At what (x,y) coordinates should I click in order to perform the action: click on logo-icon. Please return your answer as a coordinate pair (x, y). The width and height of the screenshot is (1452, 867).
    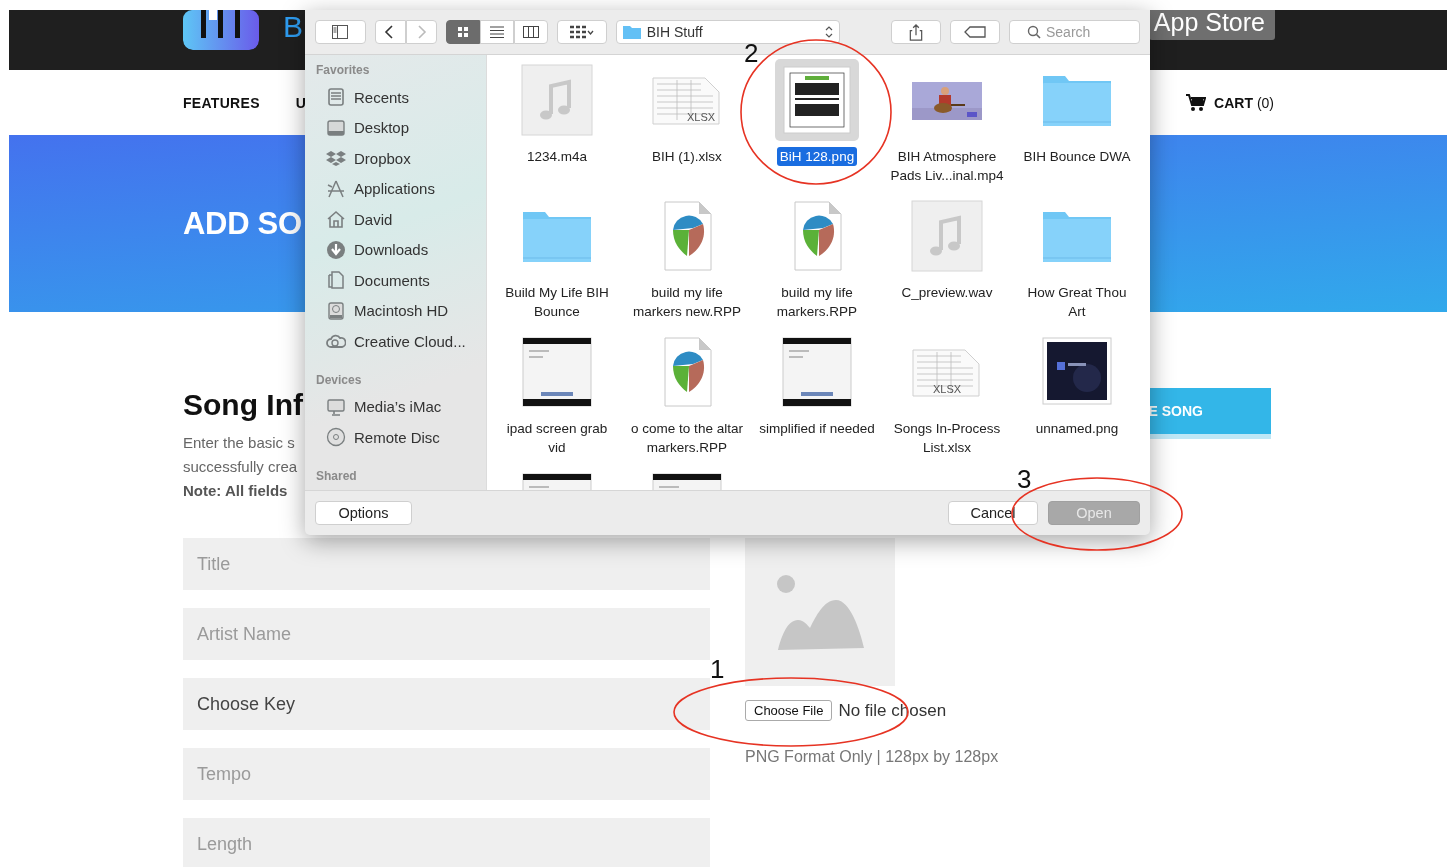
    Looking at the image, I should click on (221, 30).